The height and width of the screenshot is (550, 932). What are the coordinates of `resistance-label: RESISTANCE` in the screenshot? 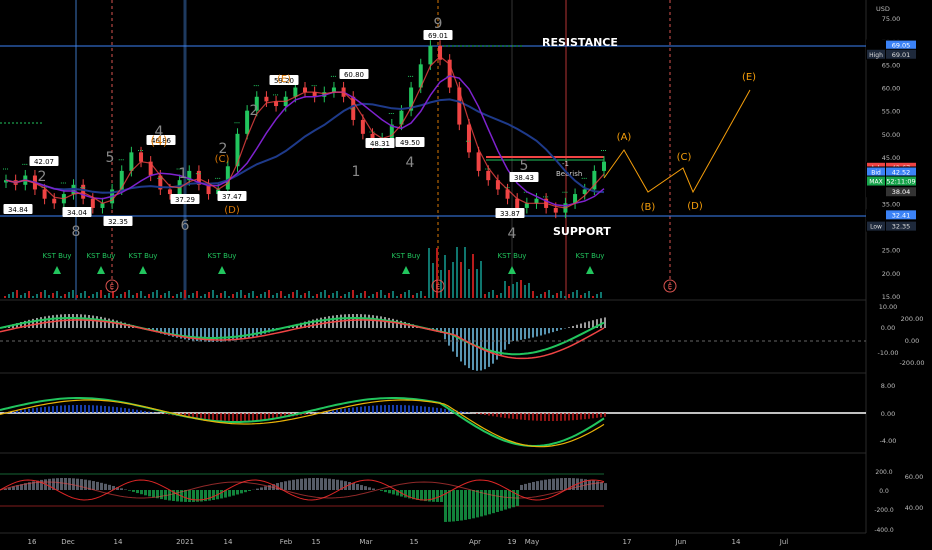 It's located at (580, 42).